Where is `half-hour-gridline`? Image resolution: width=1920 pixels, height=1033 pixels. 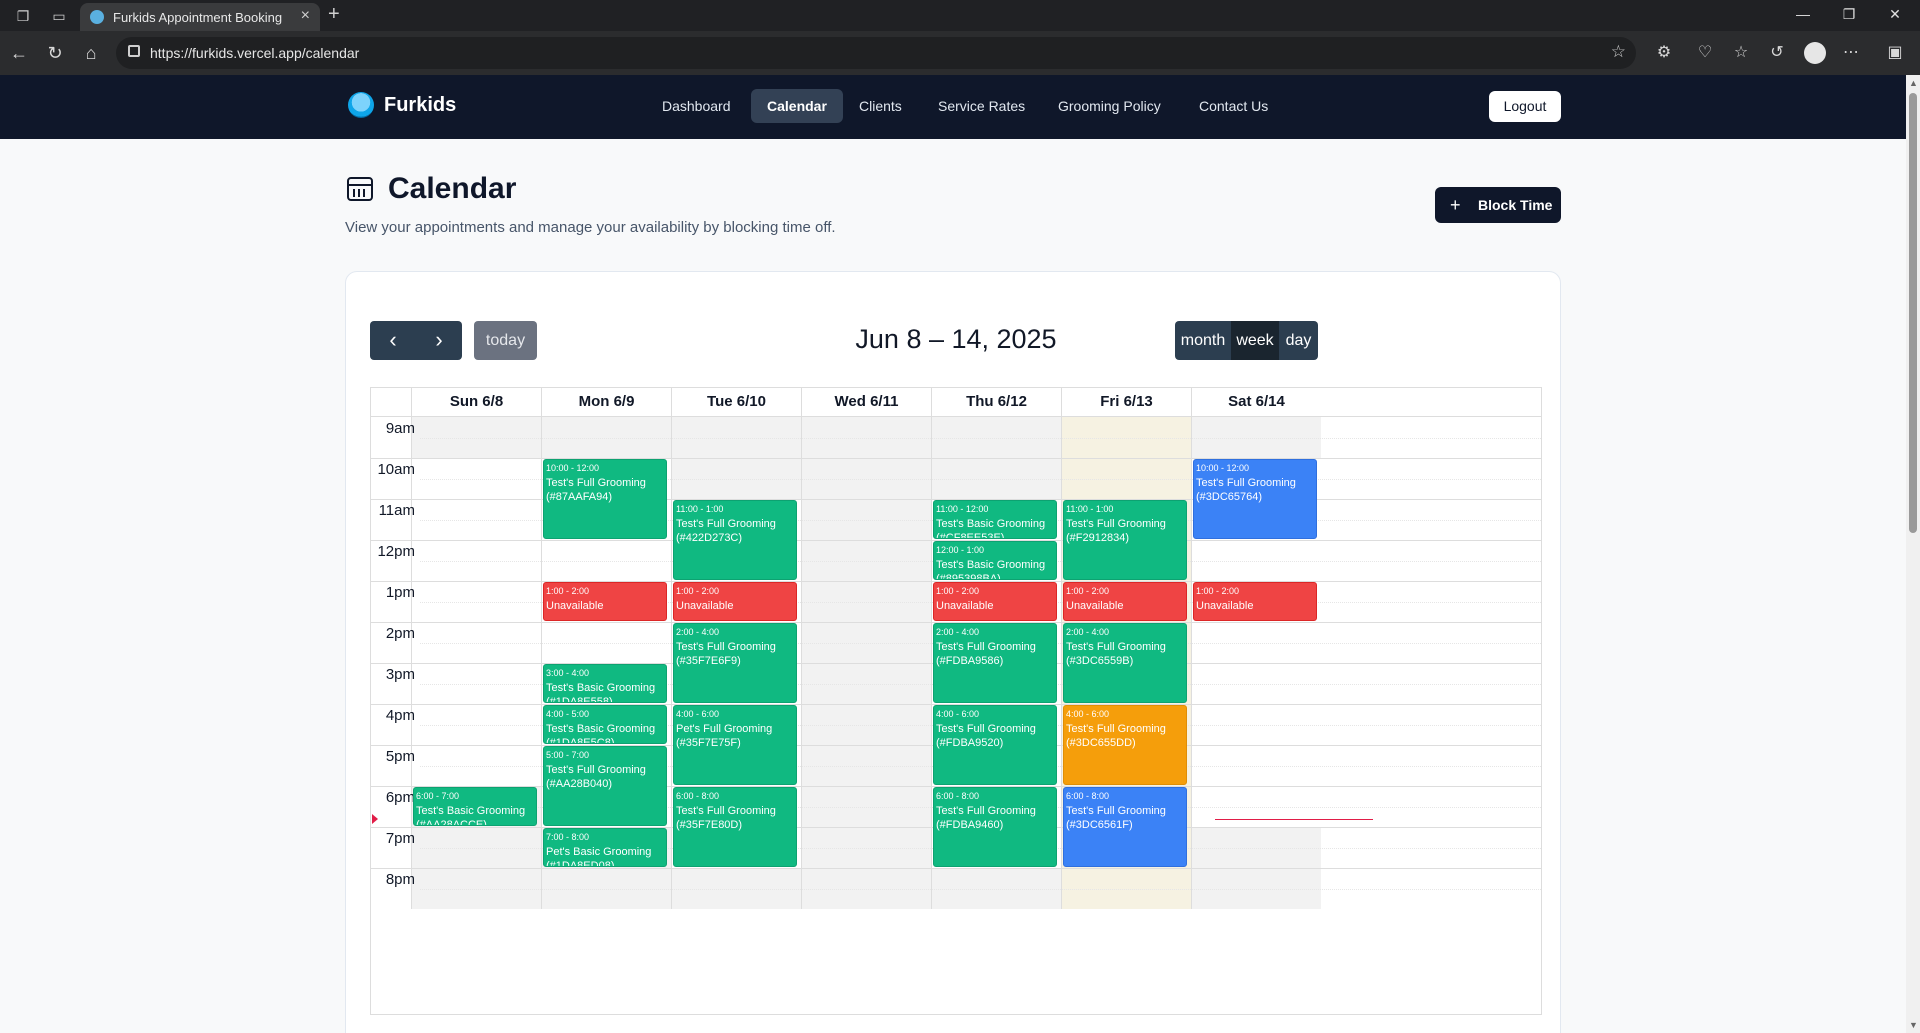
half-hour-gridline is located at coordinates (980, 438).